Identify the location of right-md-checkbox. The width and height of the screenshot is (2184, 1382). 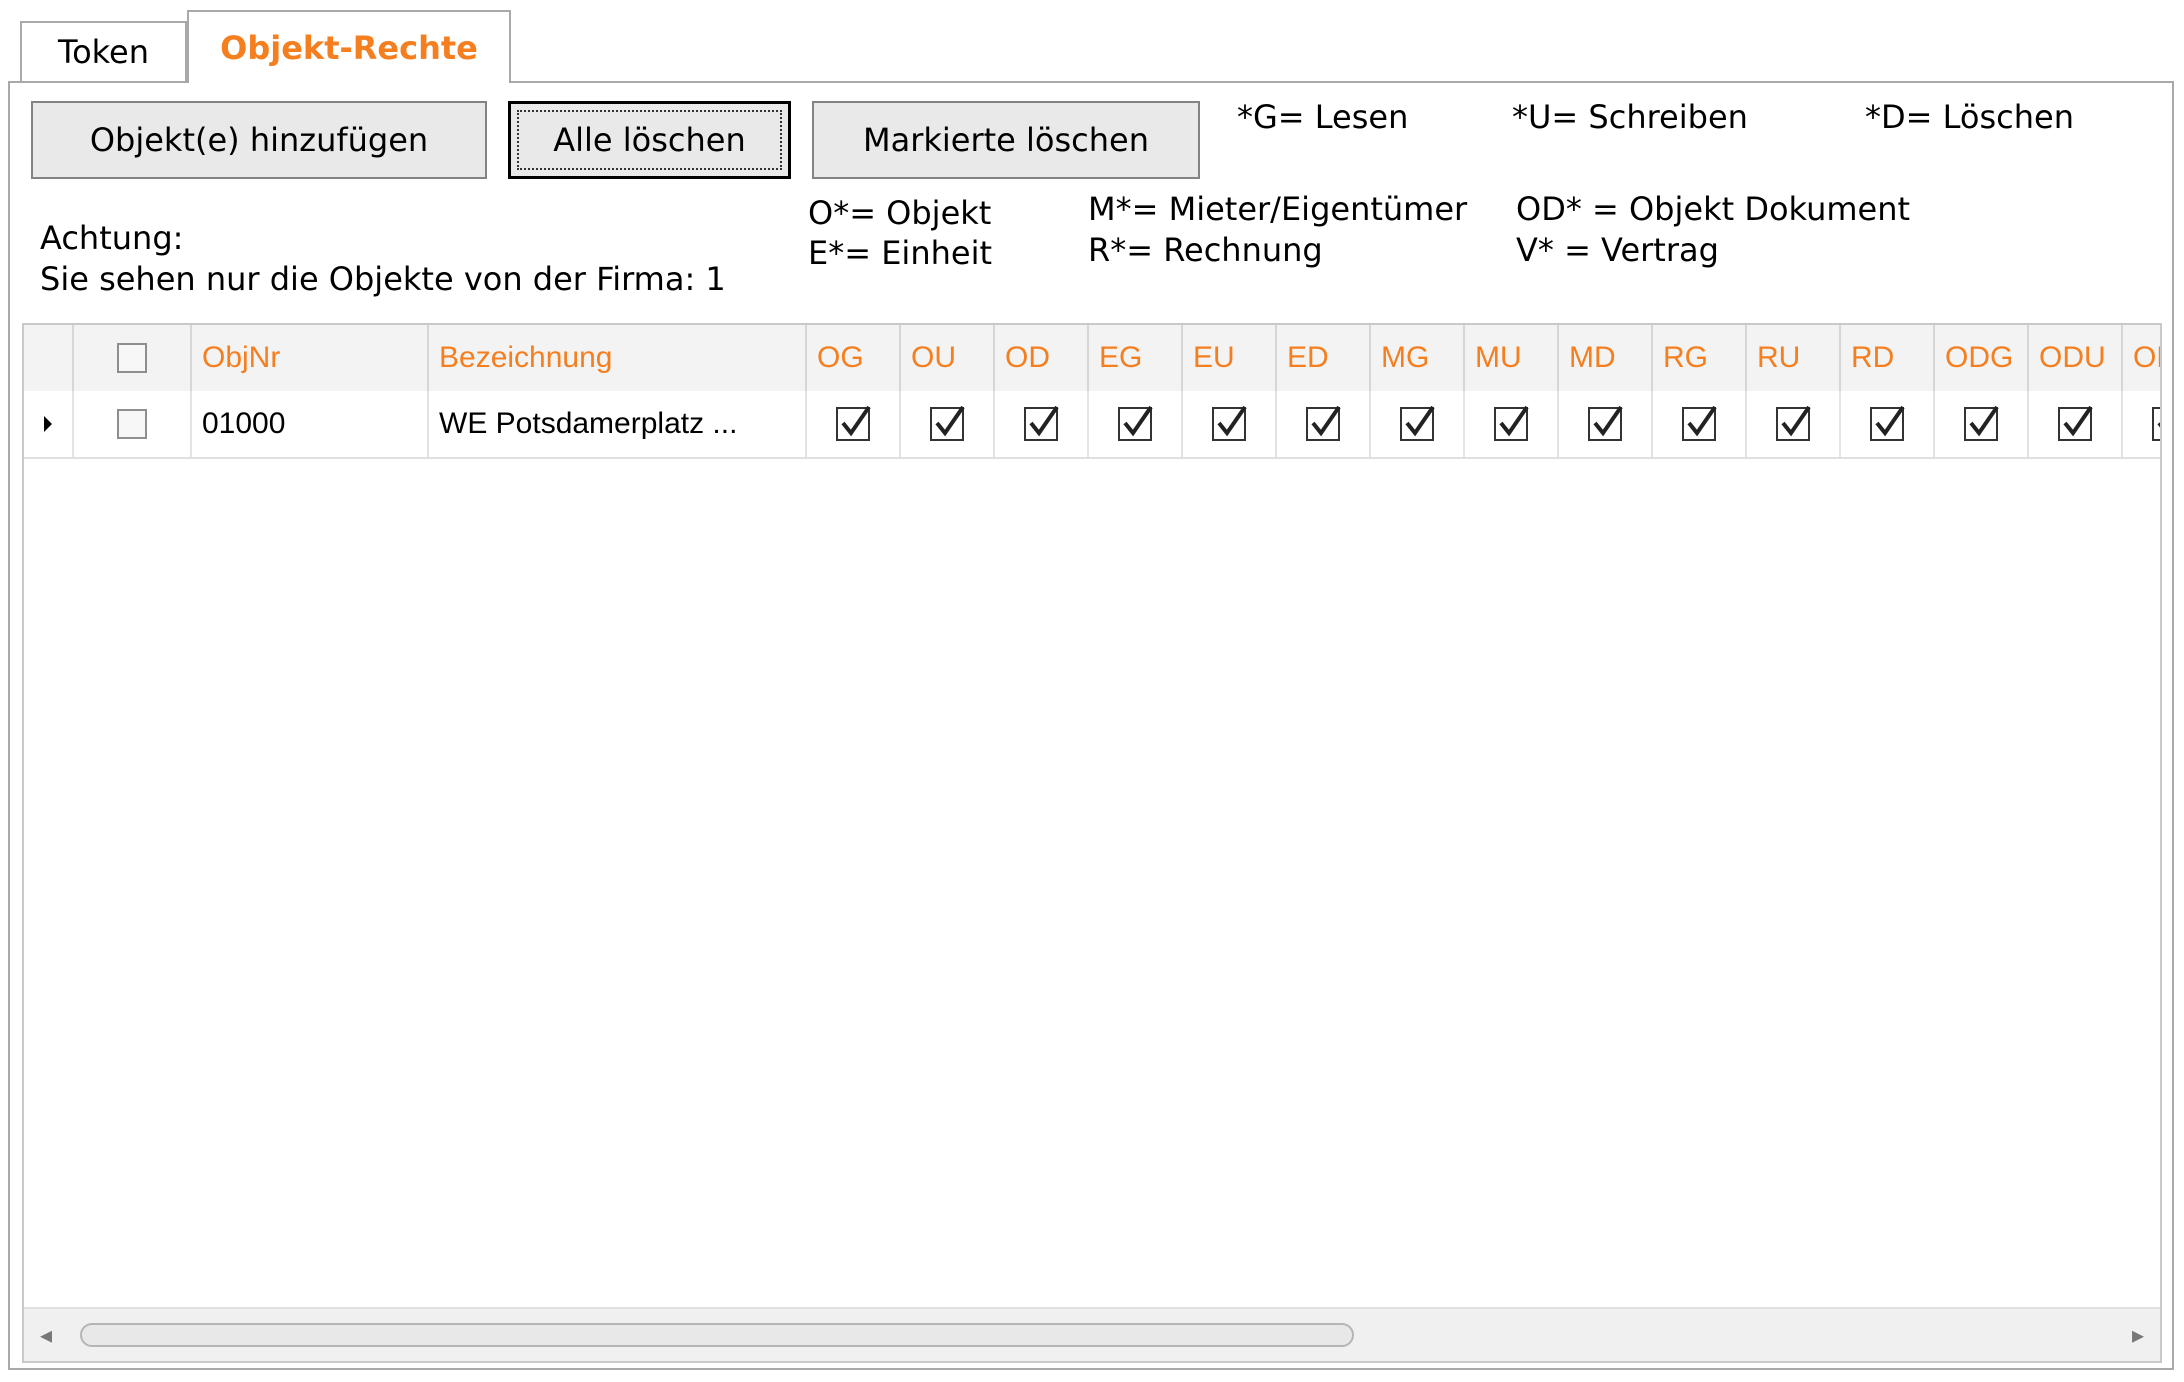
(1605, 423).